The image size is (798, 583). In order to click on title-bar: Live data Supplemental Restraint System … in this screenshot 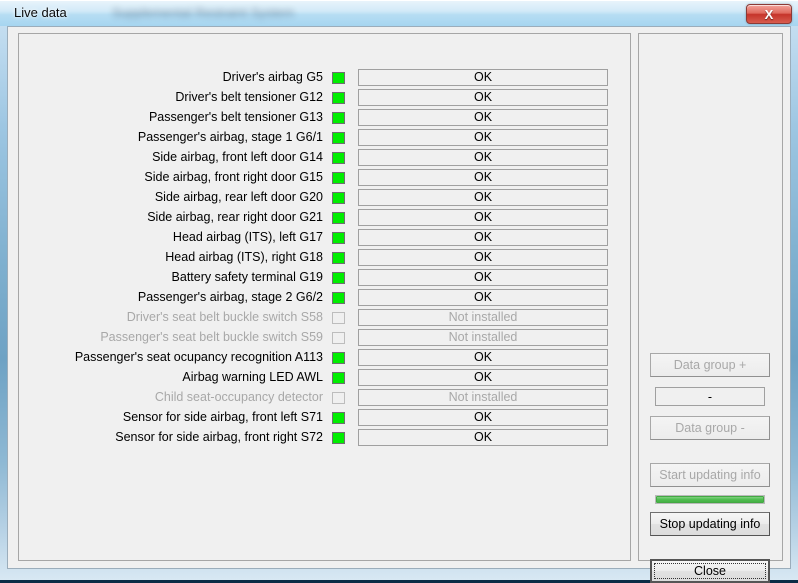, I will do `click(399, 13)`.